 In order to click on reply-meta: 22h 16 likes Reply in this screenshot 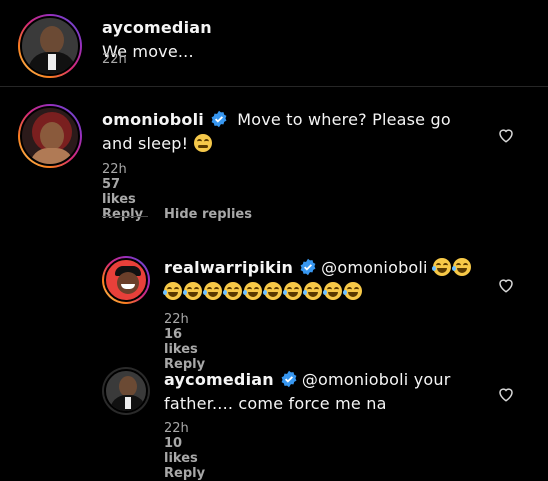, I will do `click(199, 342)`.